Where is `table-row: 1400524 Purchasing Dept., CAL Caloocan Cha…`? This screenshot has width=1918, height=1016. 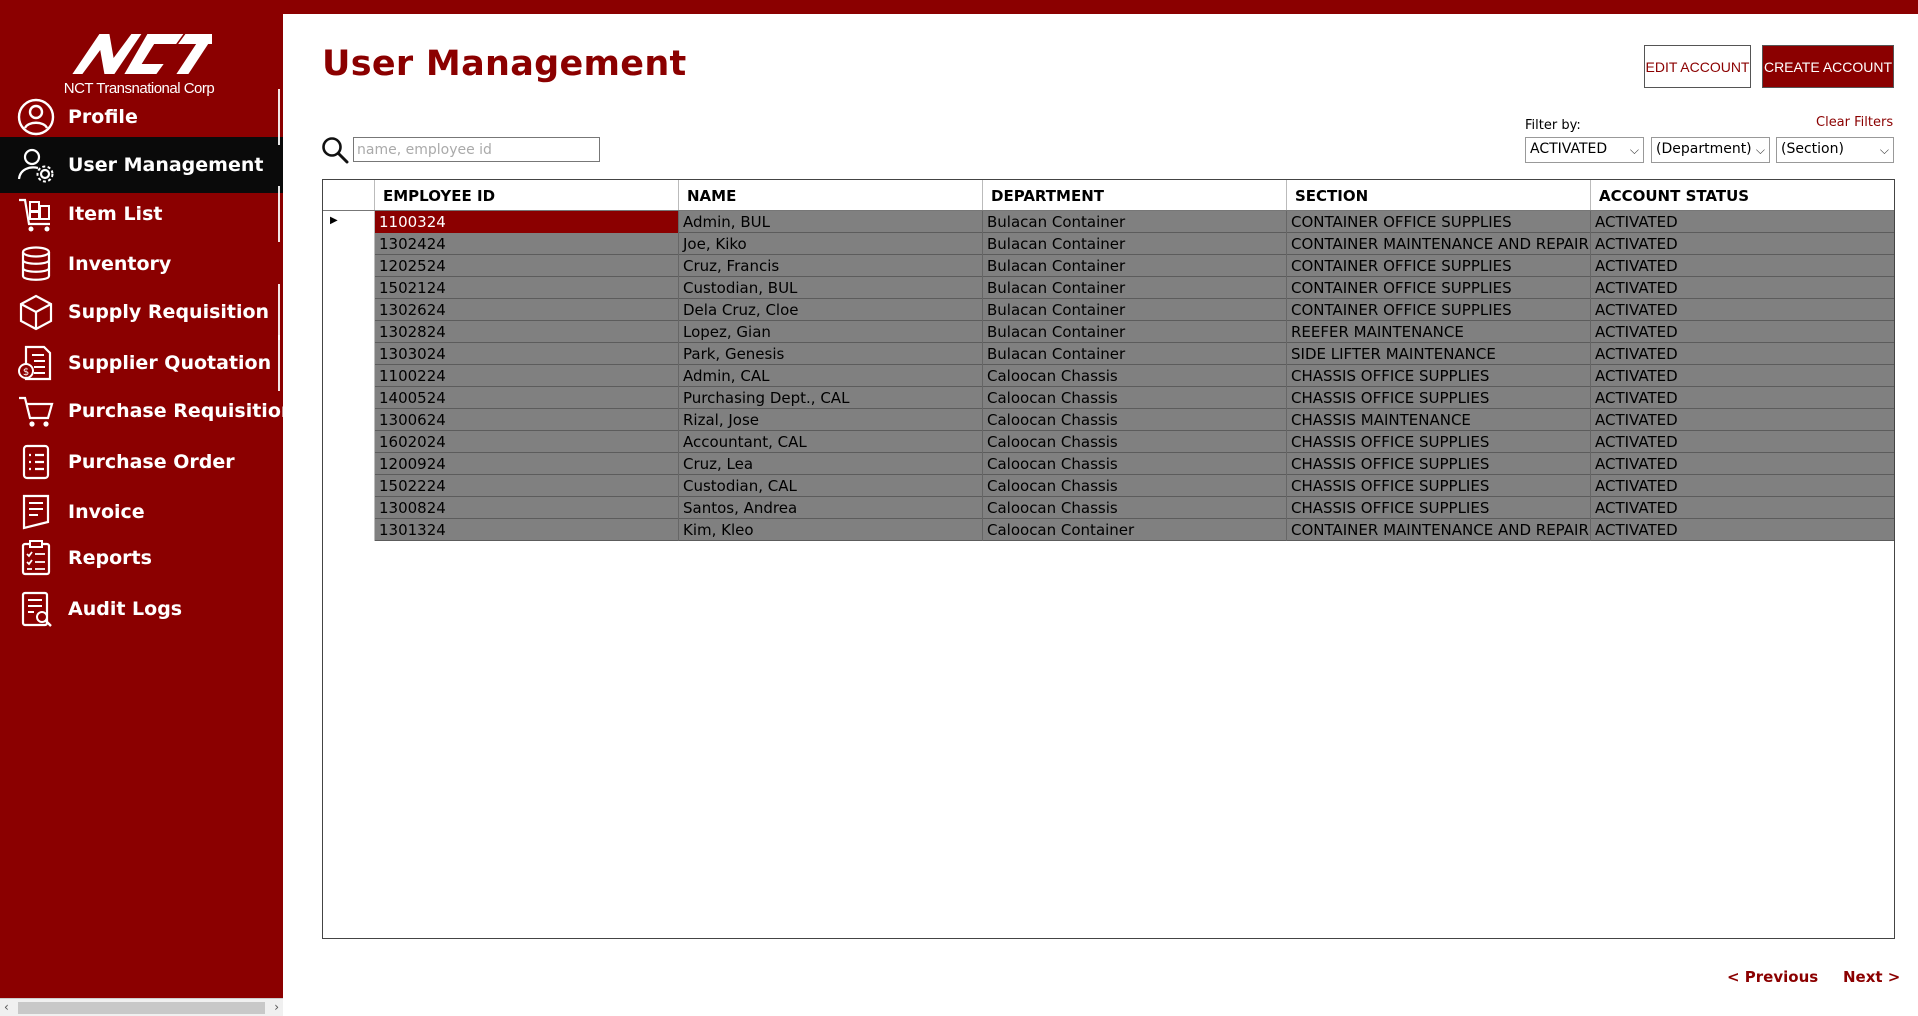 table-row: 1400524 Purchasing Dept., CAL Caloocan Cha… is located at coordinates (1108, 398).